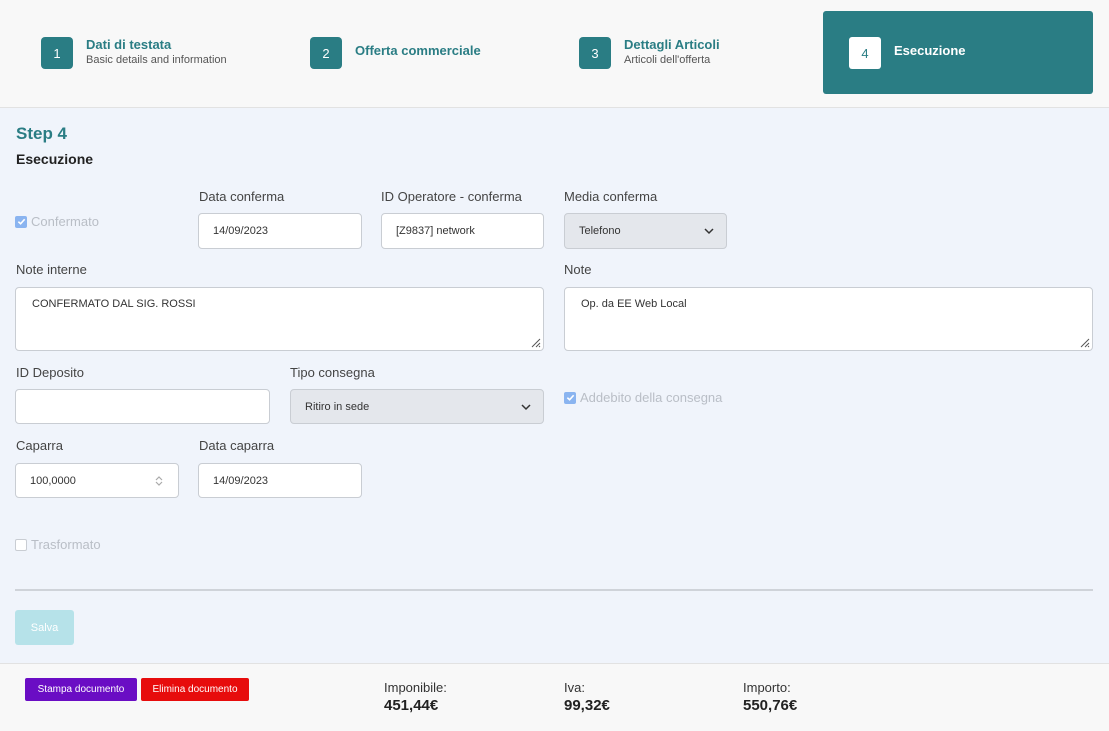 This screenshot has height=731, width=1109. I want to click on confermato-checkbox: Confermato, so click(57, 221).